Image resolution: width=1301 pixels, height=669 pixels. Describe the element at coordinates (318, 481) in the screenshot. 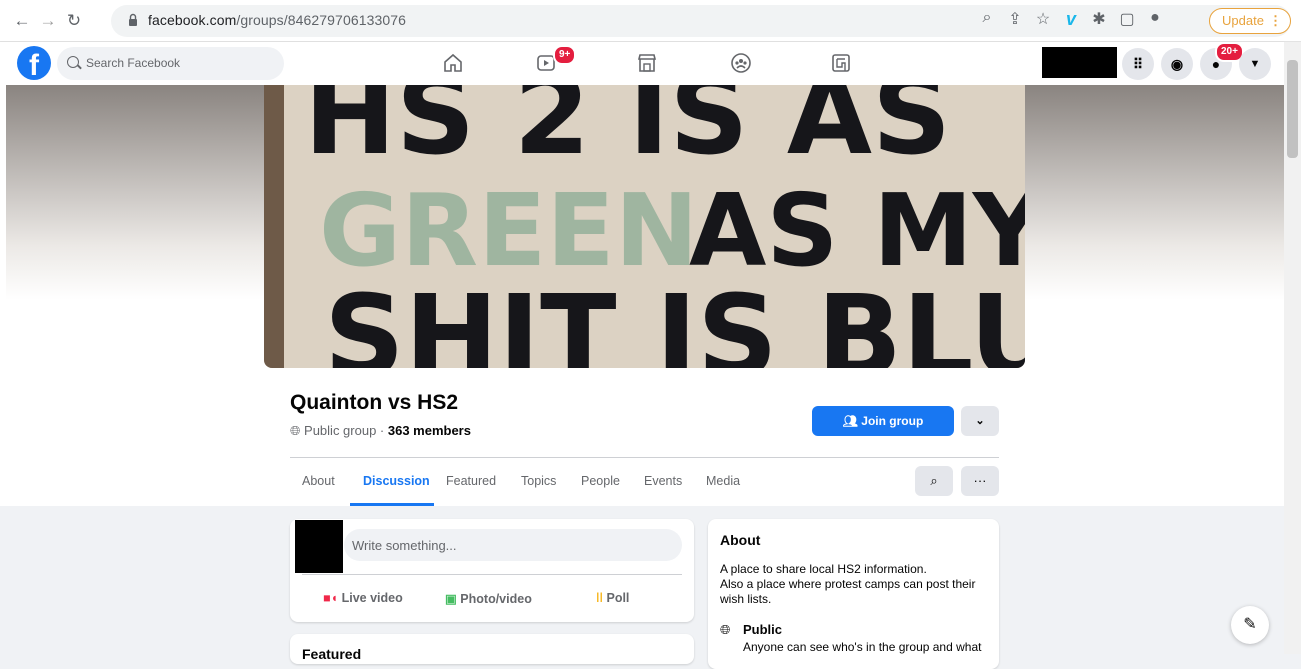

I see `tab-about: About` at that location.